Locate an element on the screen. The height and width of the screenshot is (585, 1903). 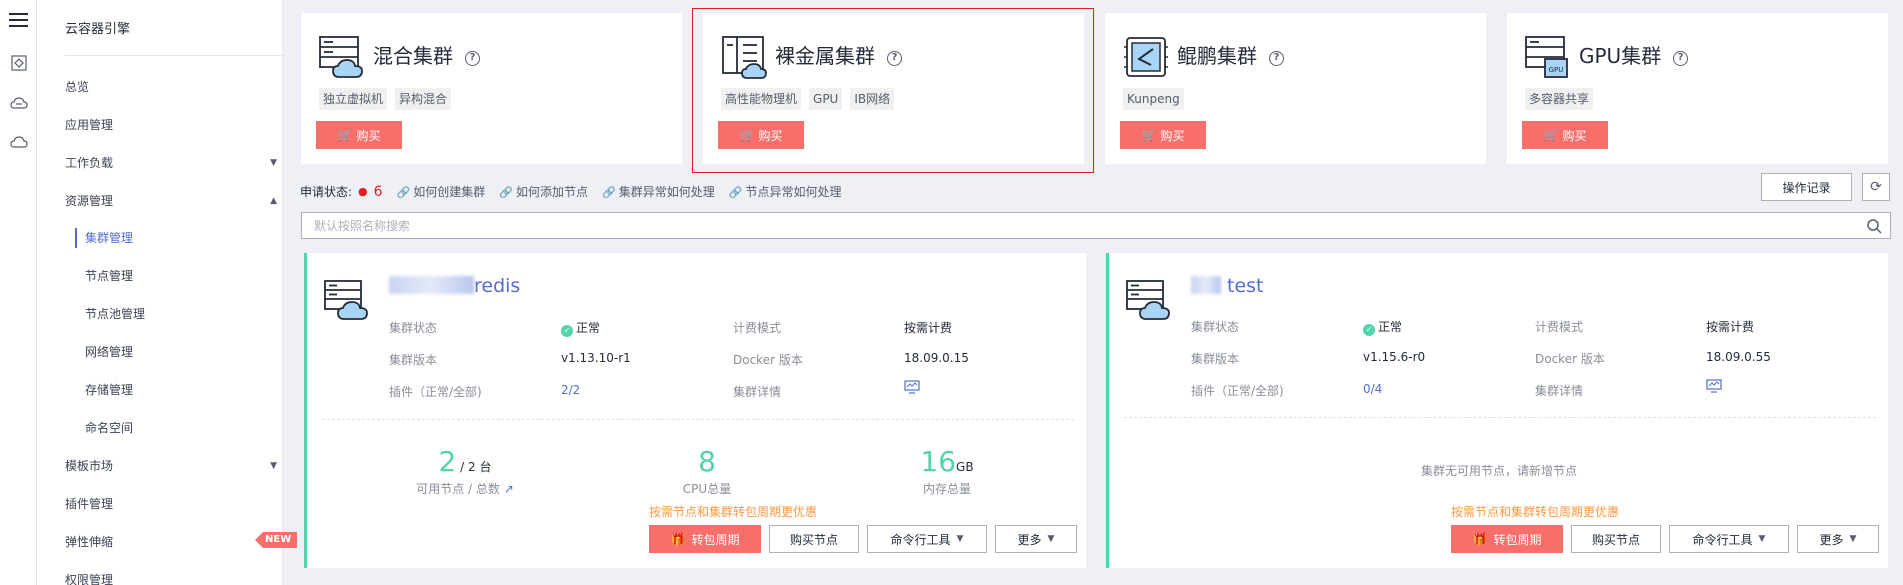
docker-version: 18.09.0.55 is located at coordinates (1738, 357).